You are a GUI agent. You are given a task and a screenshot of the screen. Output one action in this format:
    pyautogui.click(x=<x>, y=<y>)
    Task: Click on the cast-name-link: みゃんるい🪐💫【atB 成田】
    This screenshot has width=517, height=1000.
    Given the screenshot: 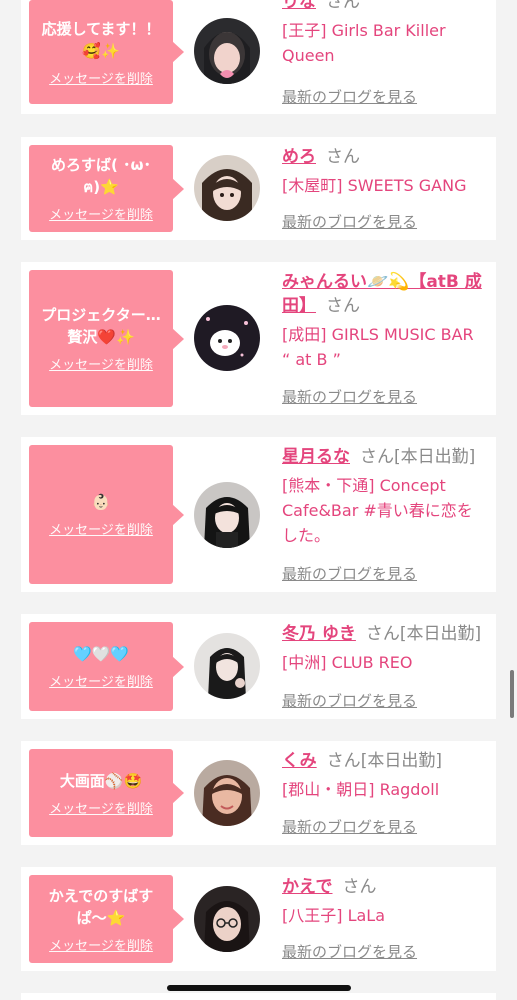 What is the action you would take?
    pyautogui.click(x=382, y=294)
    